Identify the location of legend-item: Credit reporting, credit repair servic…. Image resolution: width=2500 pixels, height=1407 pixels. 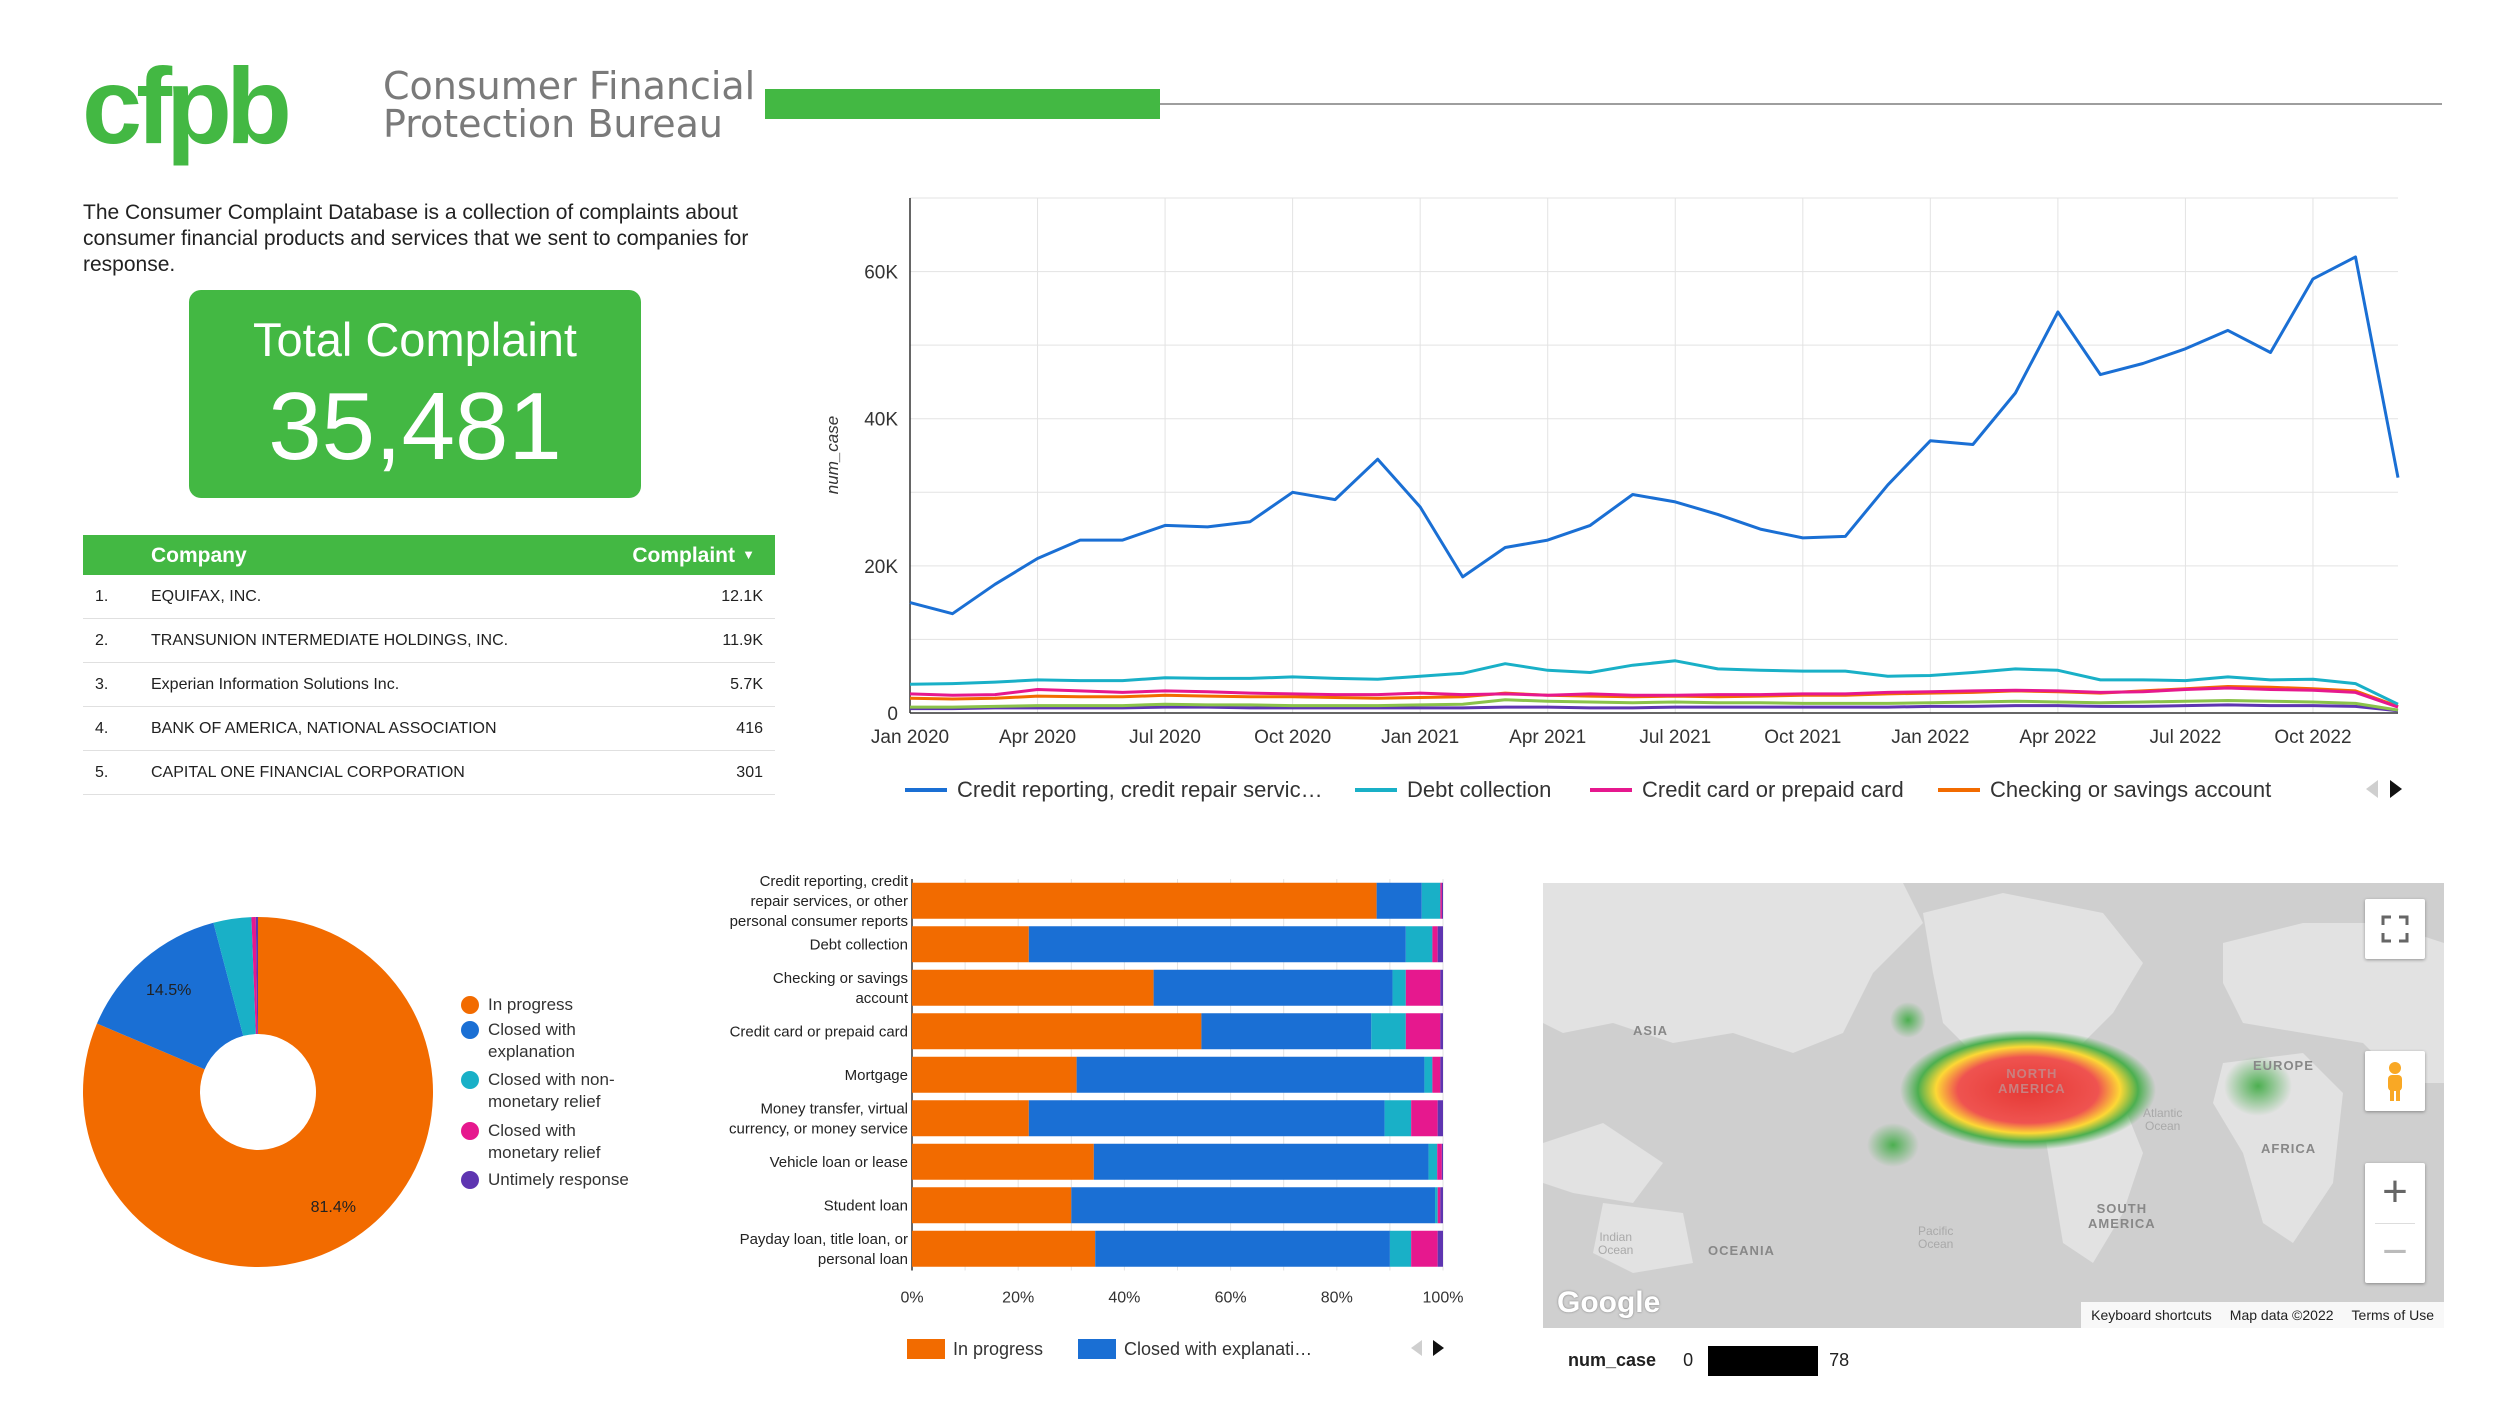
(1140, 789).